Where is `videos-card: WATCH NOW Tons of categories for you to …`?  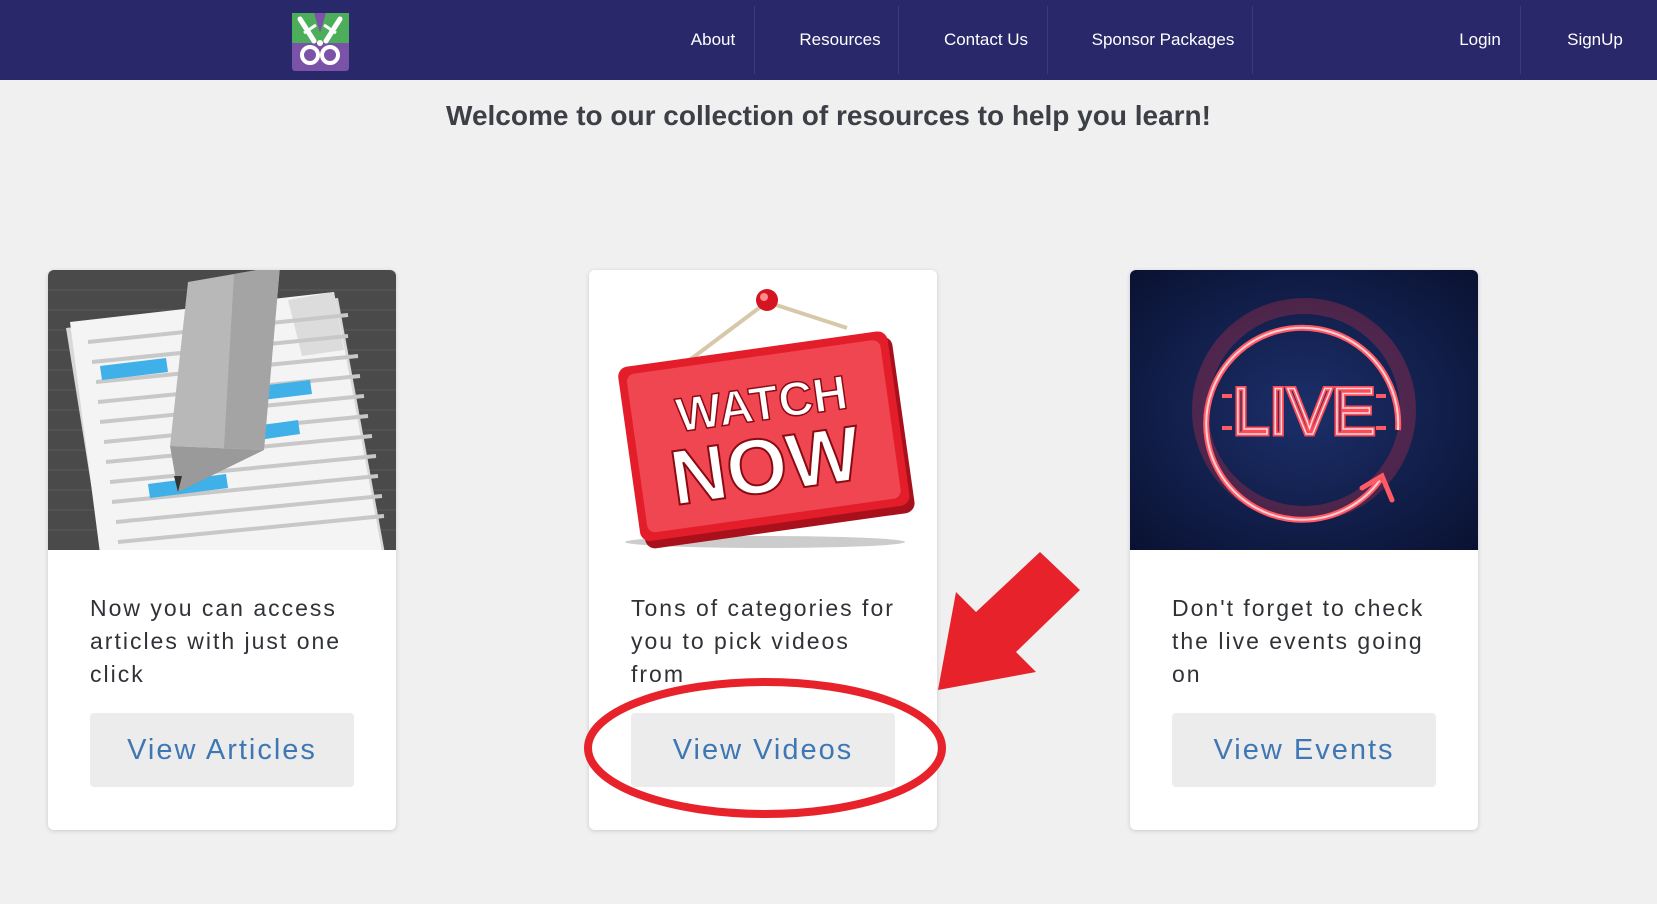 videos-card: WATCH NOW Tons of categories for you to … is located at coordinates (763, 550).